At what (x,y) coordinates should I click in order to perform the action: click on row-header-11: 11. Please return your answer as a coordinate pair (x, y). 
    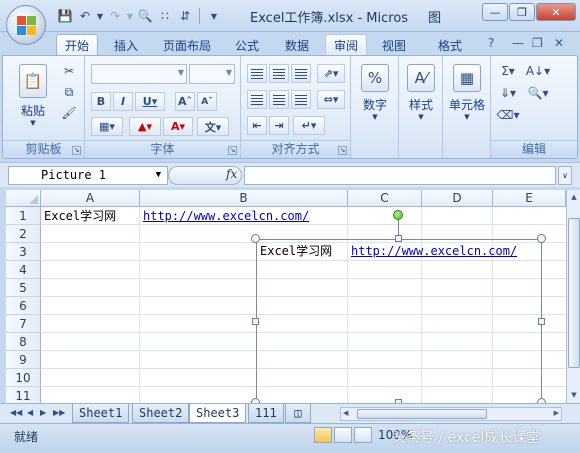
    Looking at the image, I should click on (23, 395).